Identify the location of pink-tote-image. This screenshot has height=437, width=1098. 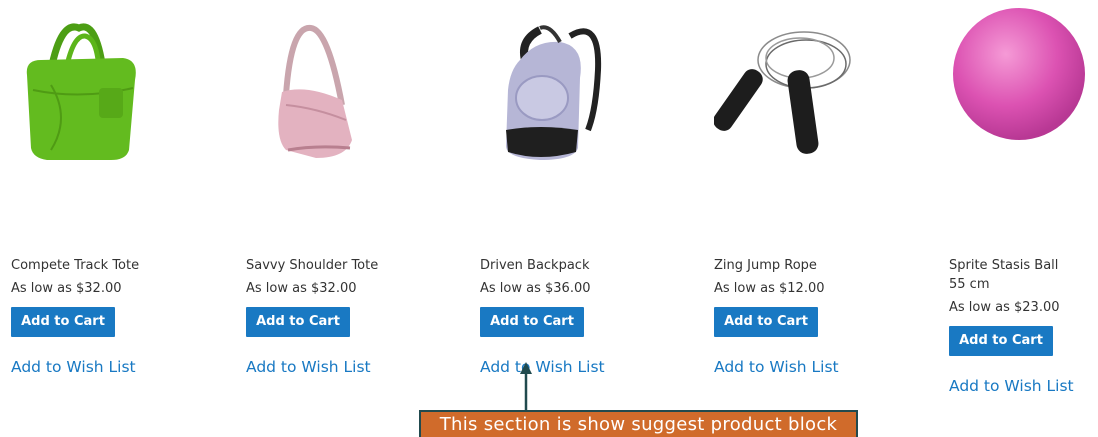
(315, 91).